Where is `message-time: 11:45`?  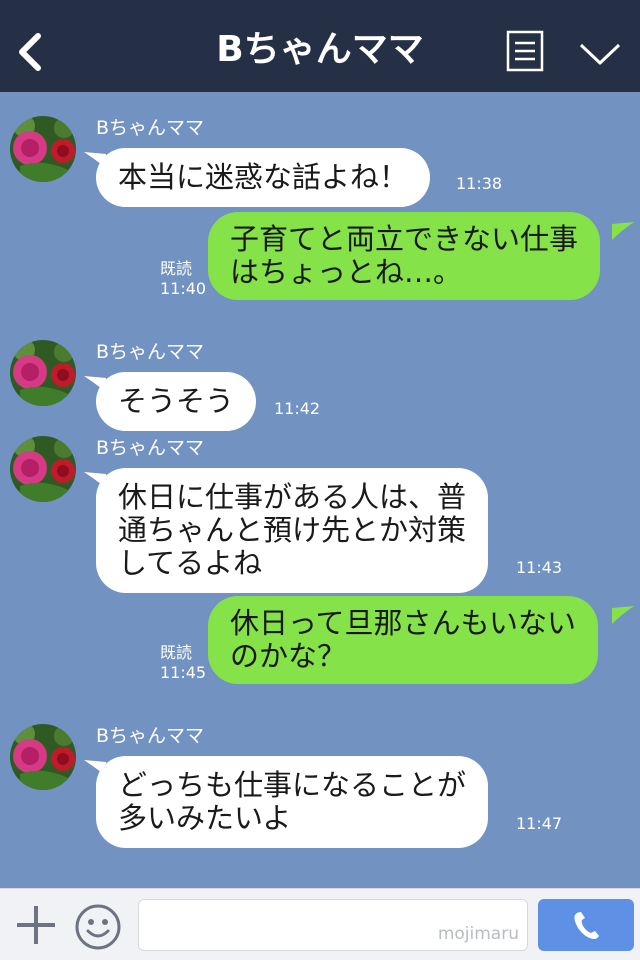
message-time: 11:45 is located at coordinates (183, 672).